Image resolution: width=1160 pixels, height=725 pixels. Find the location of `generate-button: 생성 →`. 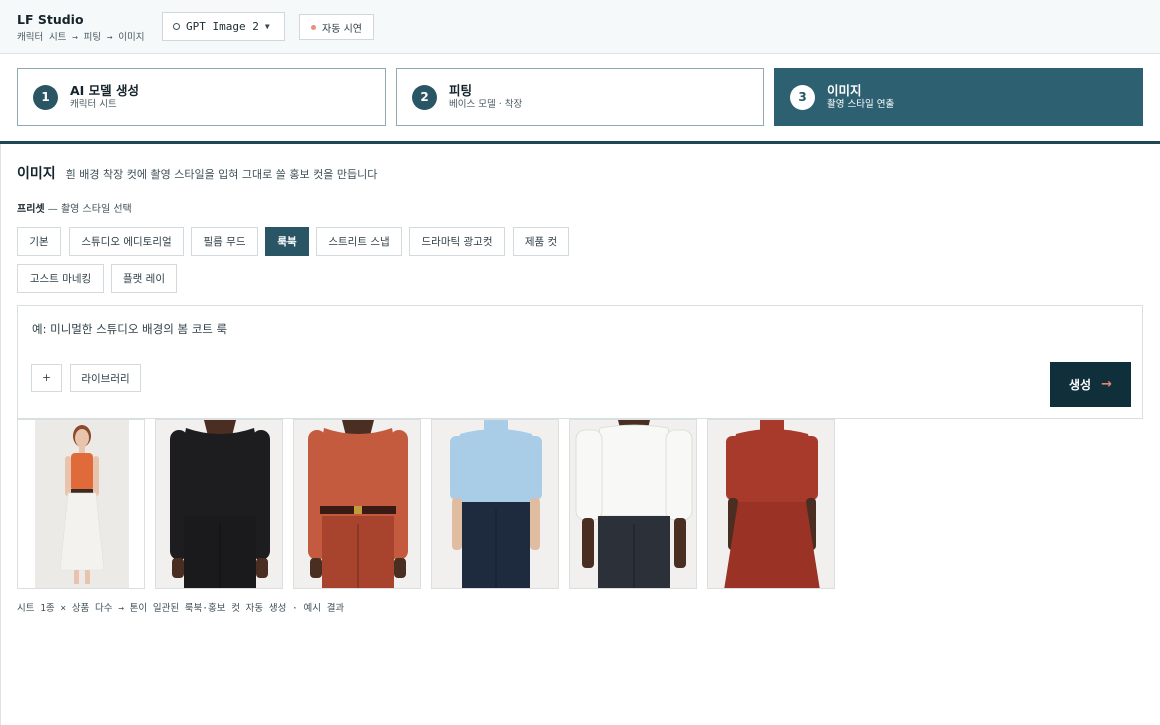

generate-button: 생성 → is located at coordinates (1090, 384).